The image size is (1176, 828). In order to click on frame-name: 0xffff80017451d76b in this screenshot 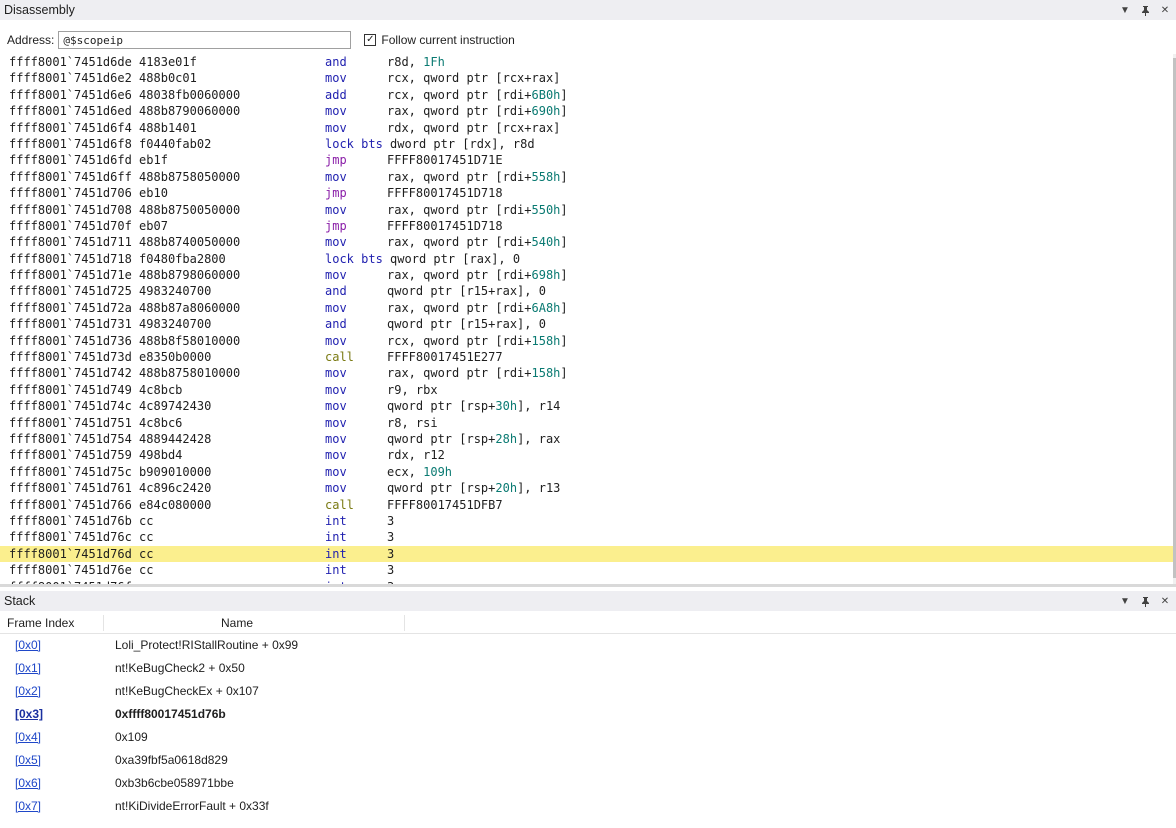, I will do `click(170, 714)`.